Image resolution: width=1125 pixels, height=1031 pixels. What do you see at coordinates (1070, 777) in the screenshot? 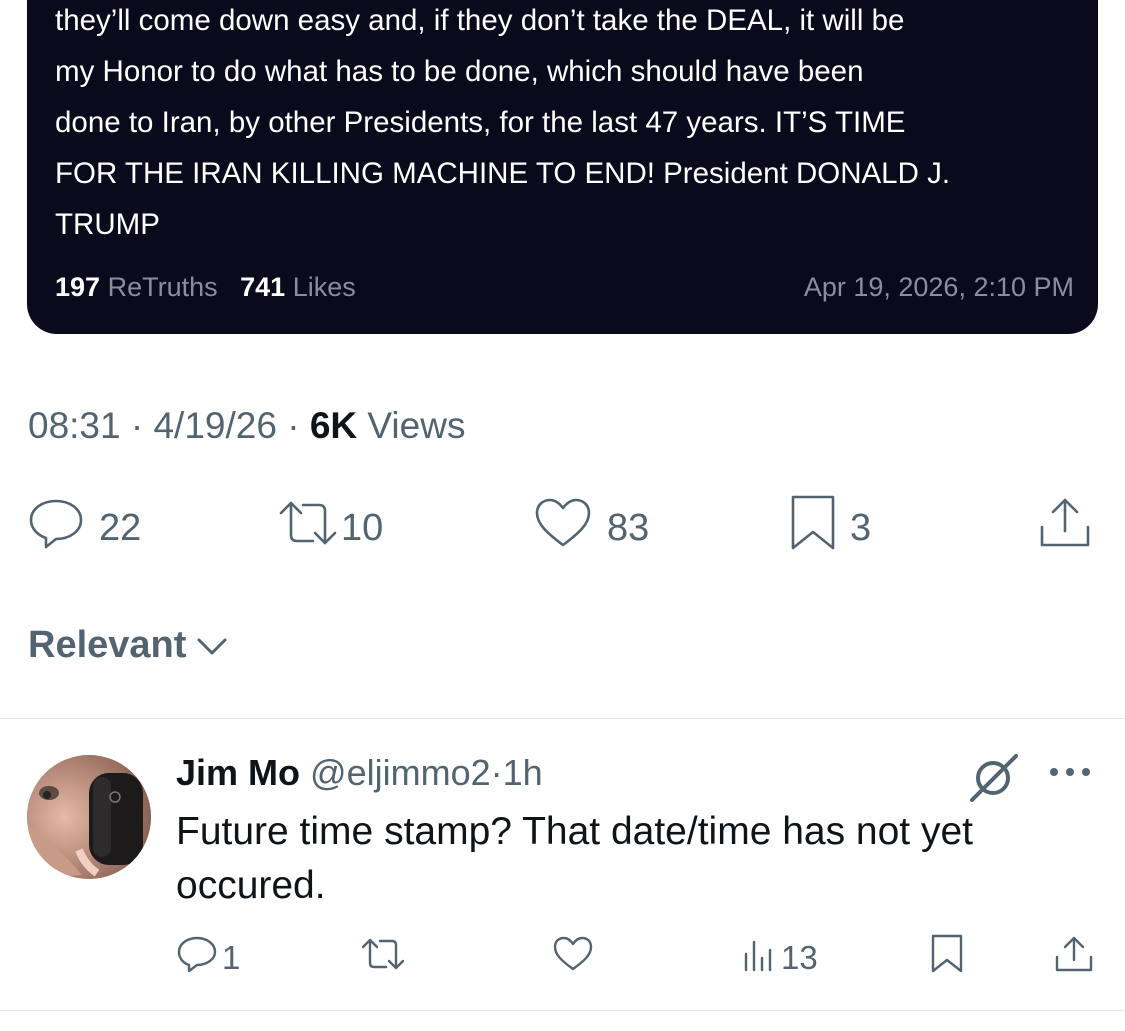
I see `more-icon` at bounding box center [1070, 777].